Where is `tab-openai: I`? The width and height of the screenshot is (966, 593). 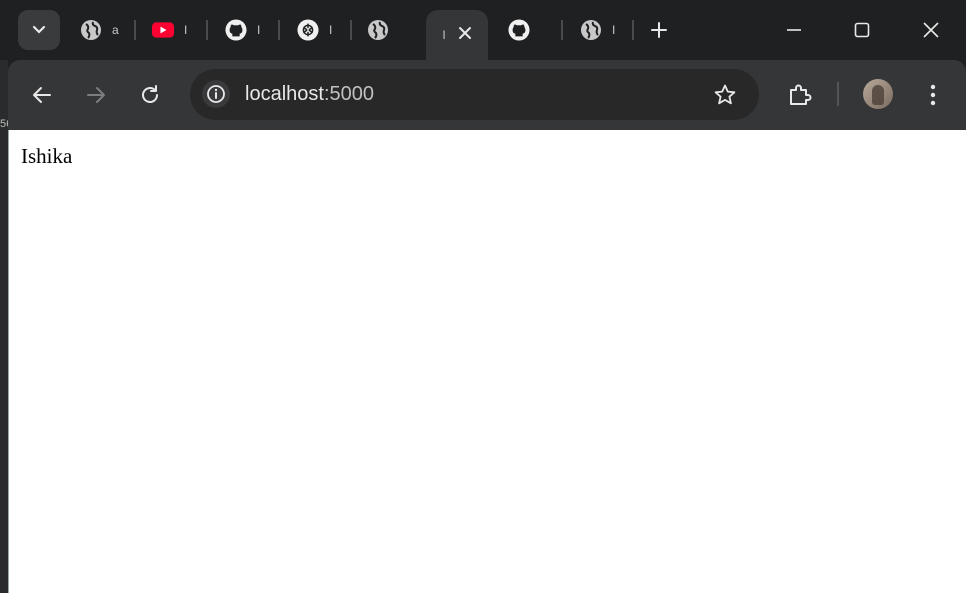
tab-openai: I is located at coordinates (314, 30).